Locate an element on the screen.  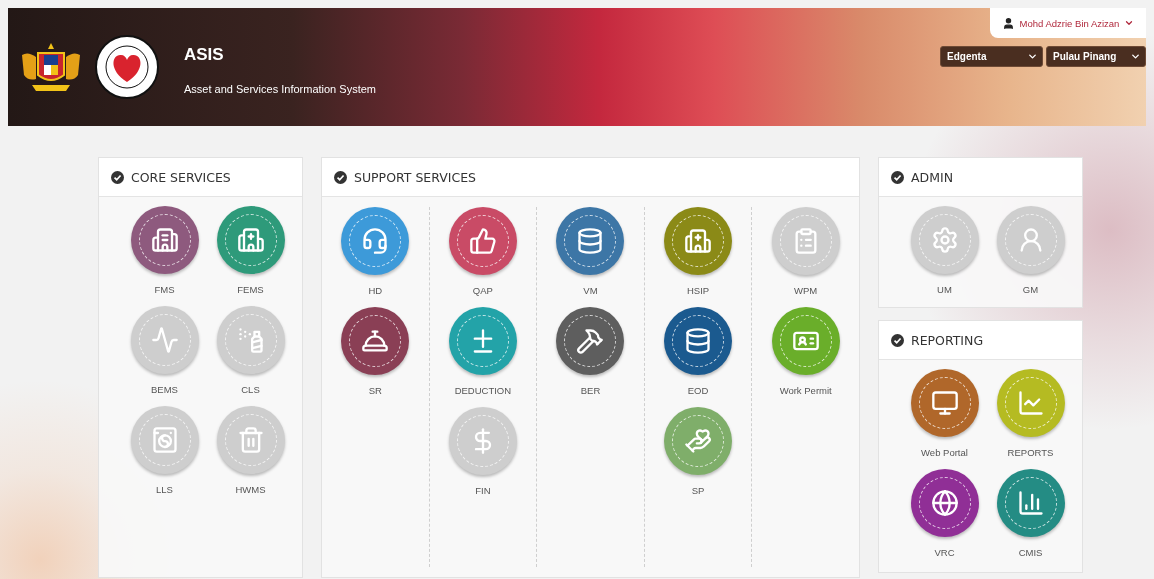
module-label: HWMS is located at coordinates (250, 489).